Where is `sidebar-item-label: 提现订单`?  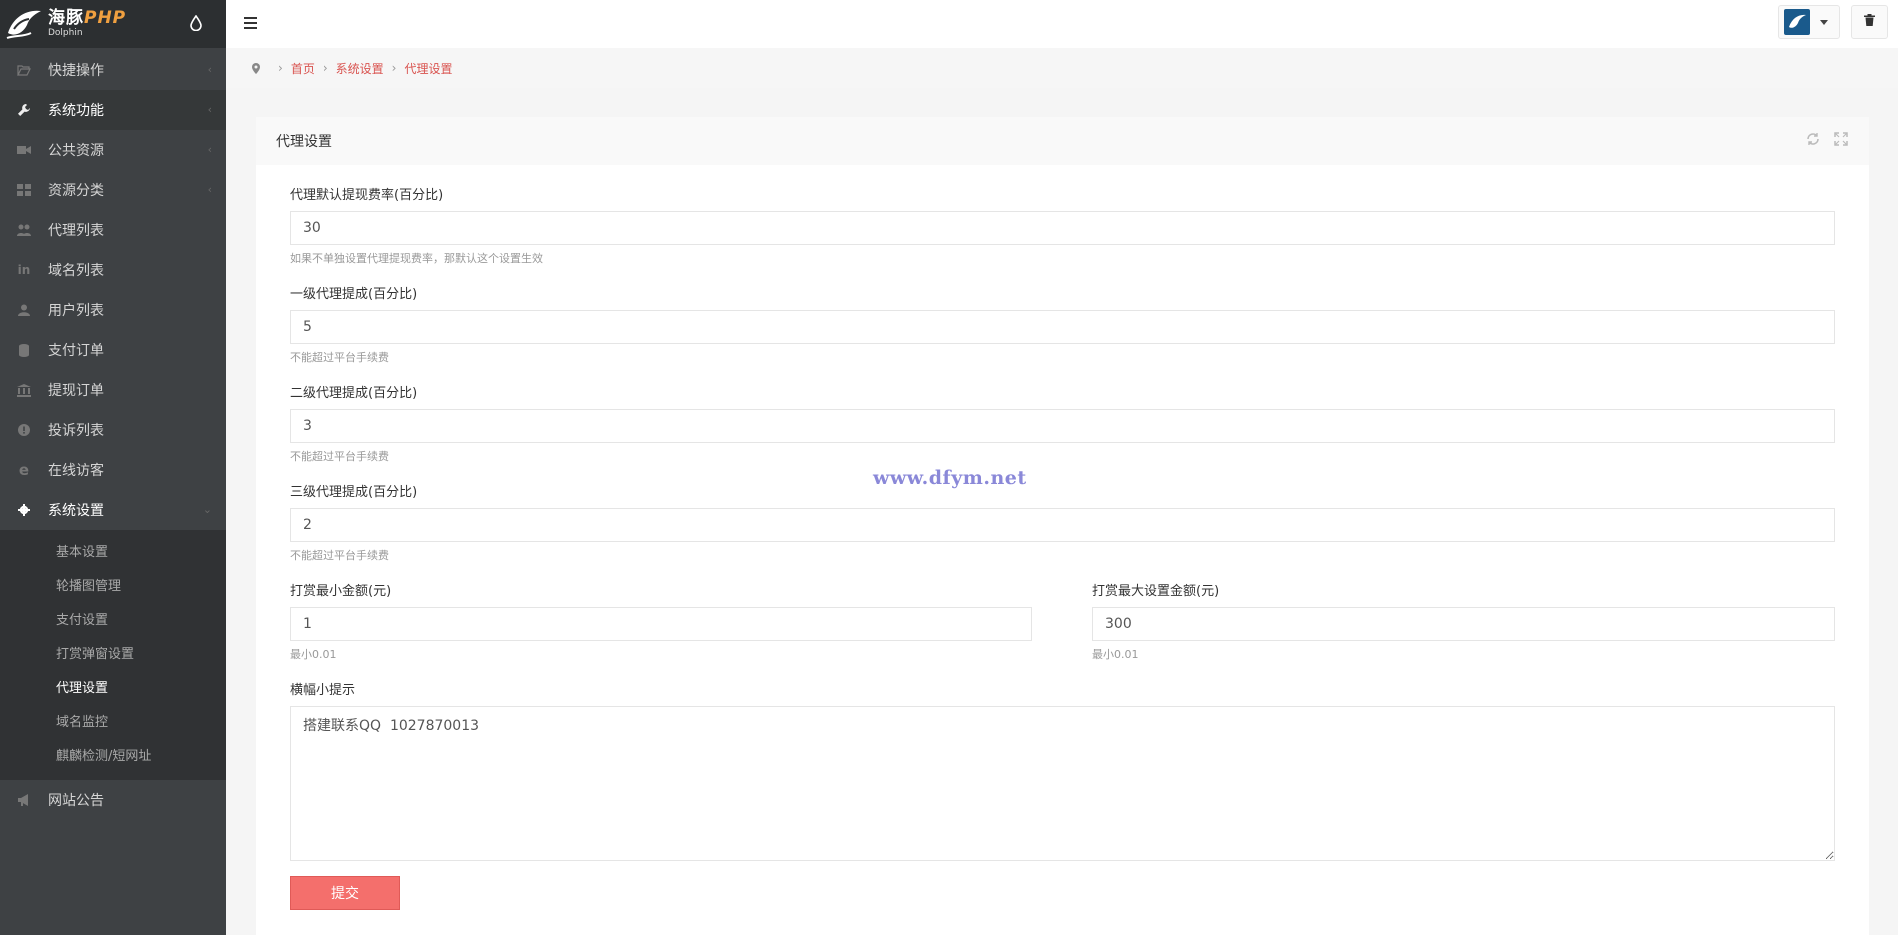
sidebar-item-label: 提现订单 is located at coordinates (76, 391).